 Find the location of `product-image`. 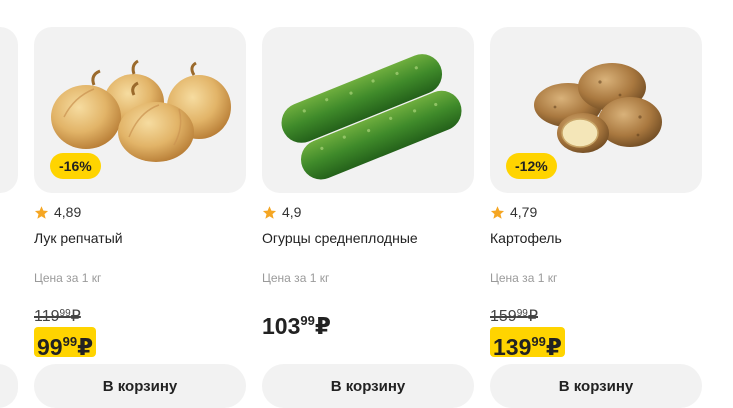

product-image is located at coordinates (368, 110).